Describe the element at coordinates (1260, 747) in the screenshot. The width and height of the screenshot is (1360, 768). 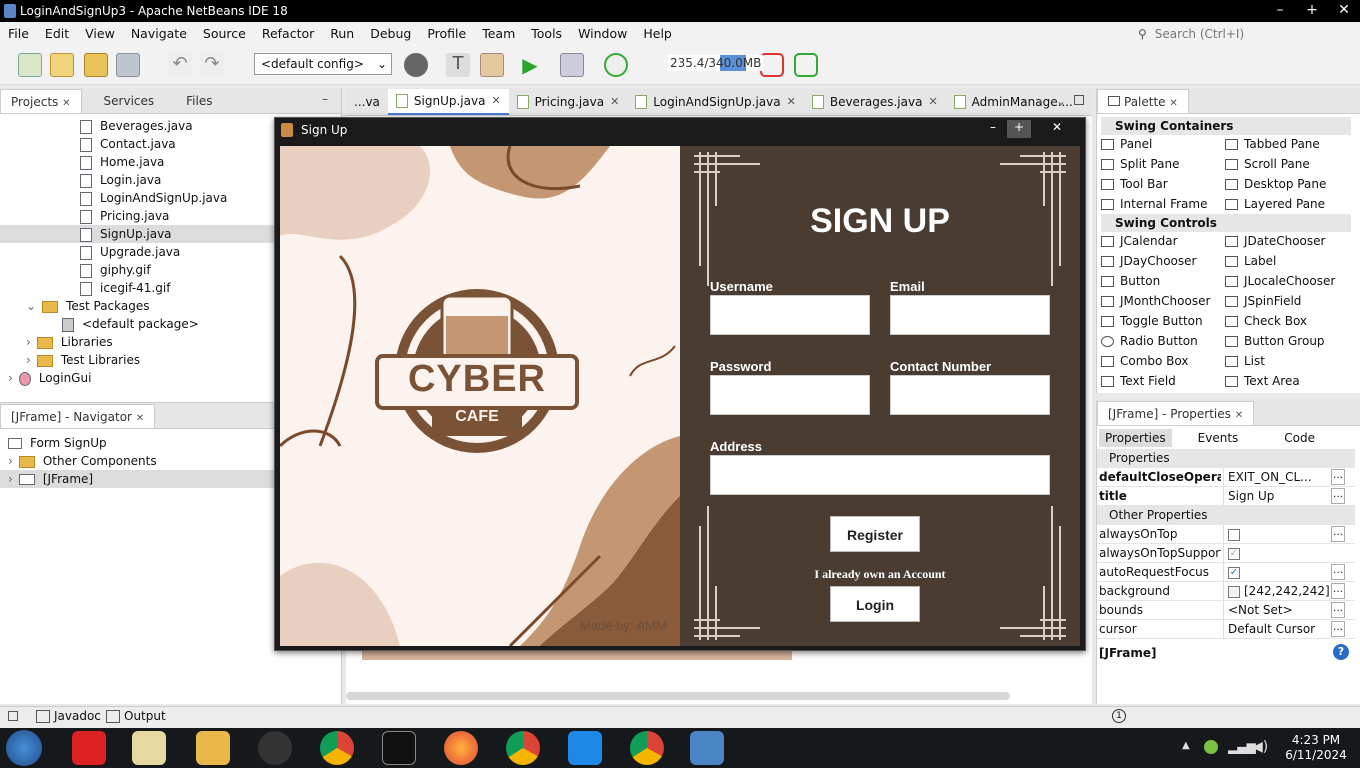
I see `volume-icon: ◀)` at that location.